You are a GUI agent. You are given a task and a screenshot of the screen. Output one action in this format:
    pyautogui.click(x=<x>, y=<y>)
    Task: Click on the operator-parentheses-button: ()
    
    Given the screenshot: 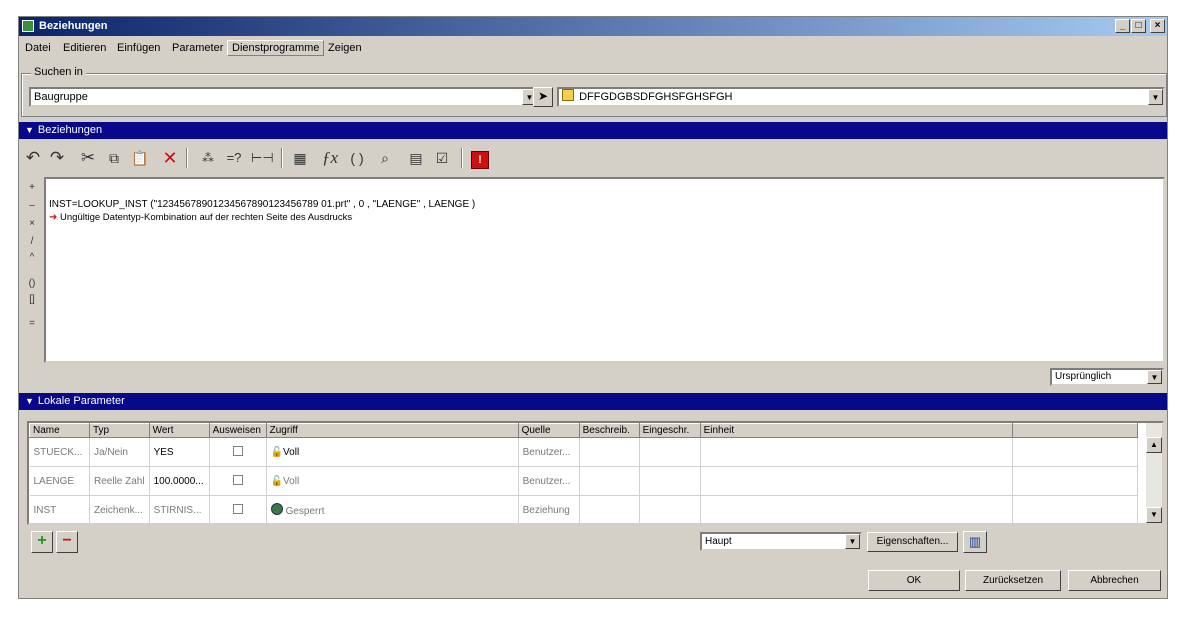 What is the action you would take?
    pyautogui.click(x=32, y=284)
    